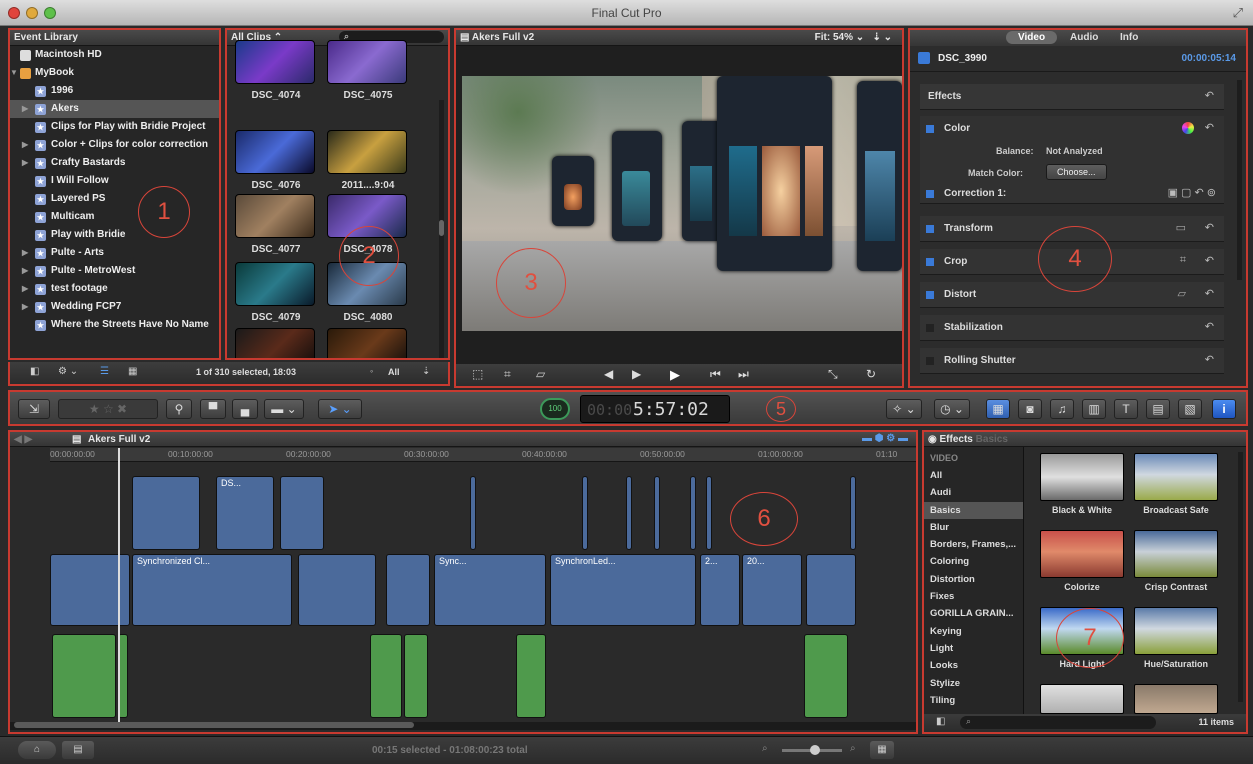  I want to click on browser-scrollbar, so click(441, 229).